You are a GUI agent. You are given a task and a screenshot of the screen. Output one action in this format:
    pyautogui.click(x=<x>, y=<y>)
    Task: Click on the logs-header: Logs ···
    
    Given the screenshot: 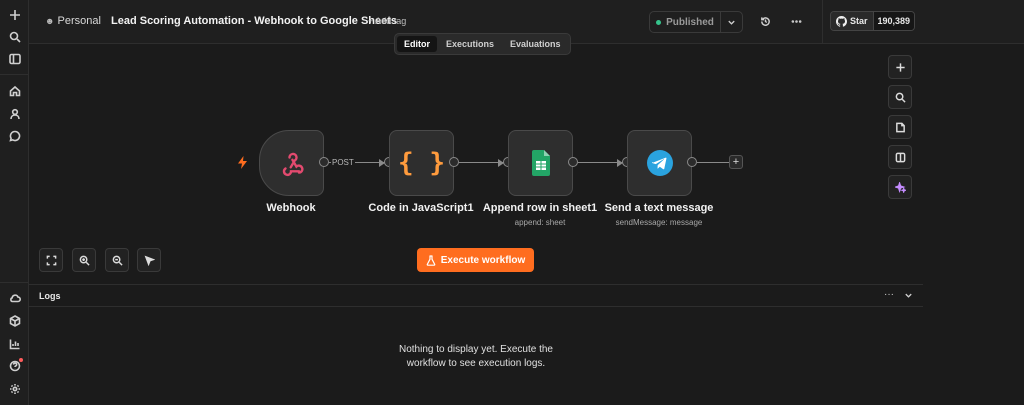 What is the action you would take?
    pyautogui.click(x=476, y=296)
    